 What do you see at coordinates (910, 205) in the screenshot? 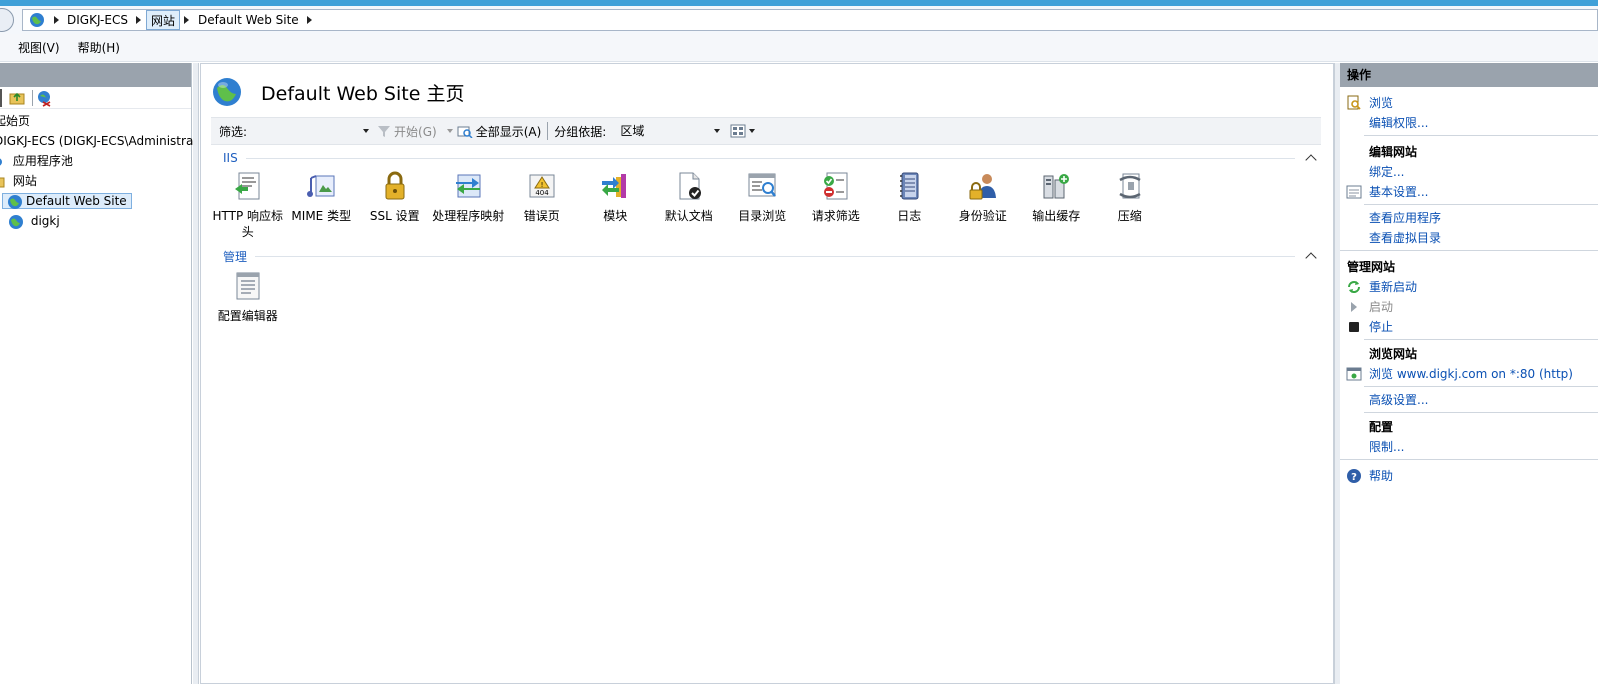
I see `feature-logging: 日志` at bounding box center [910, 205].